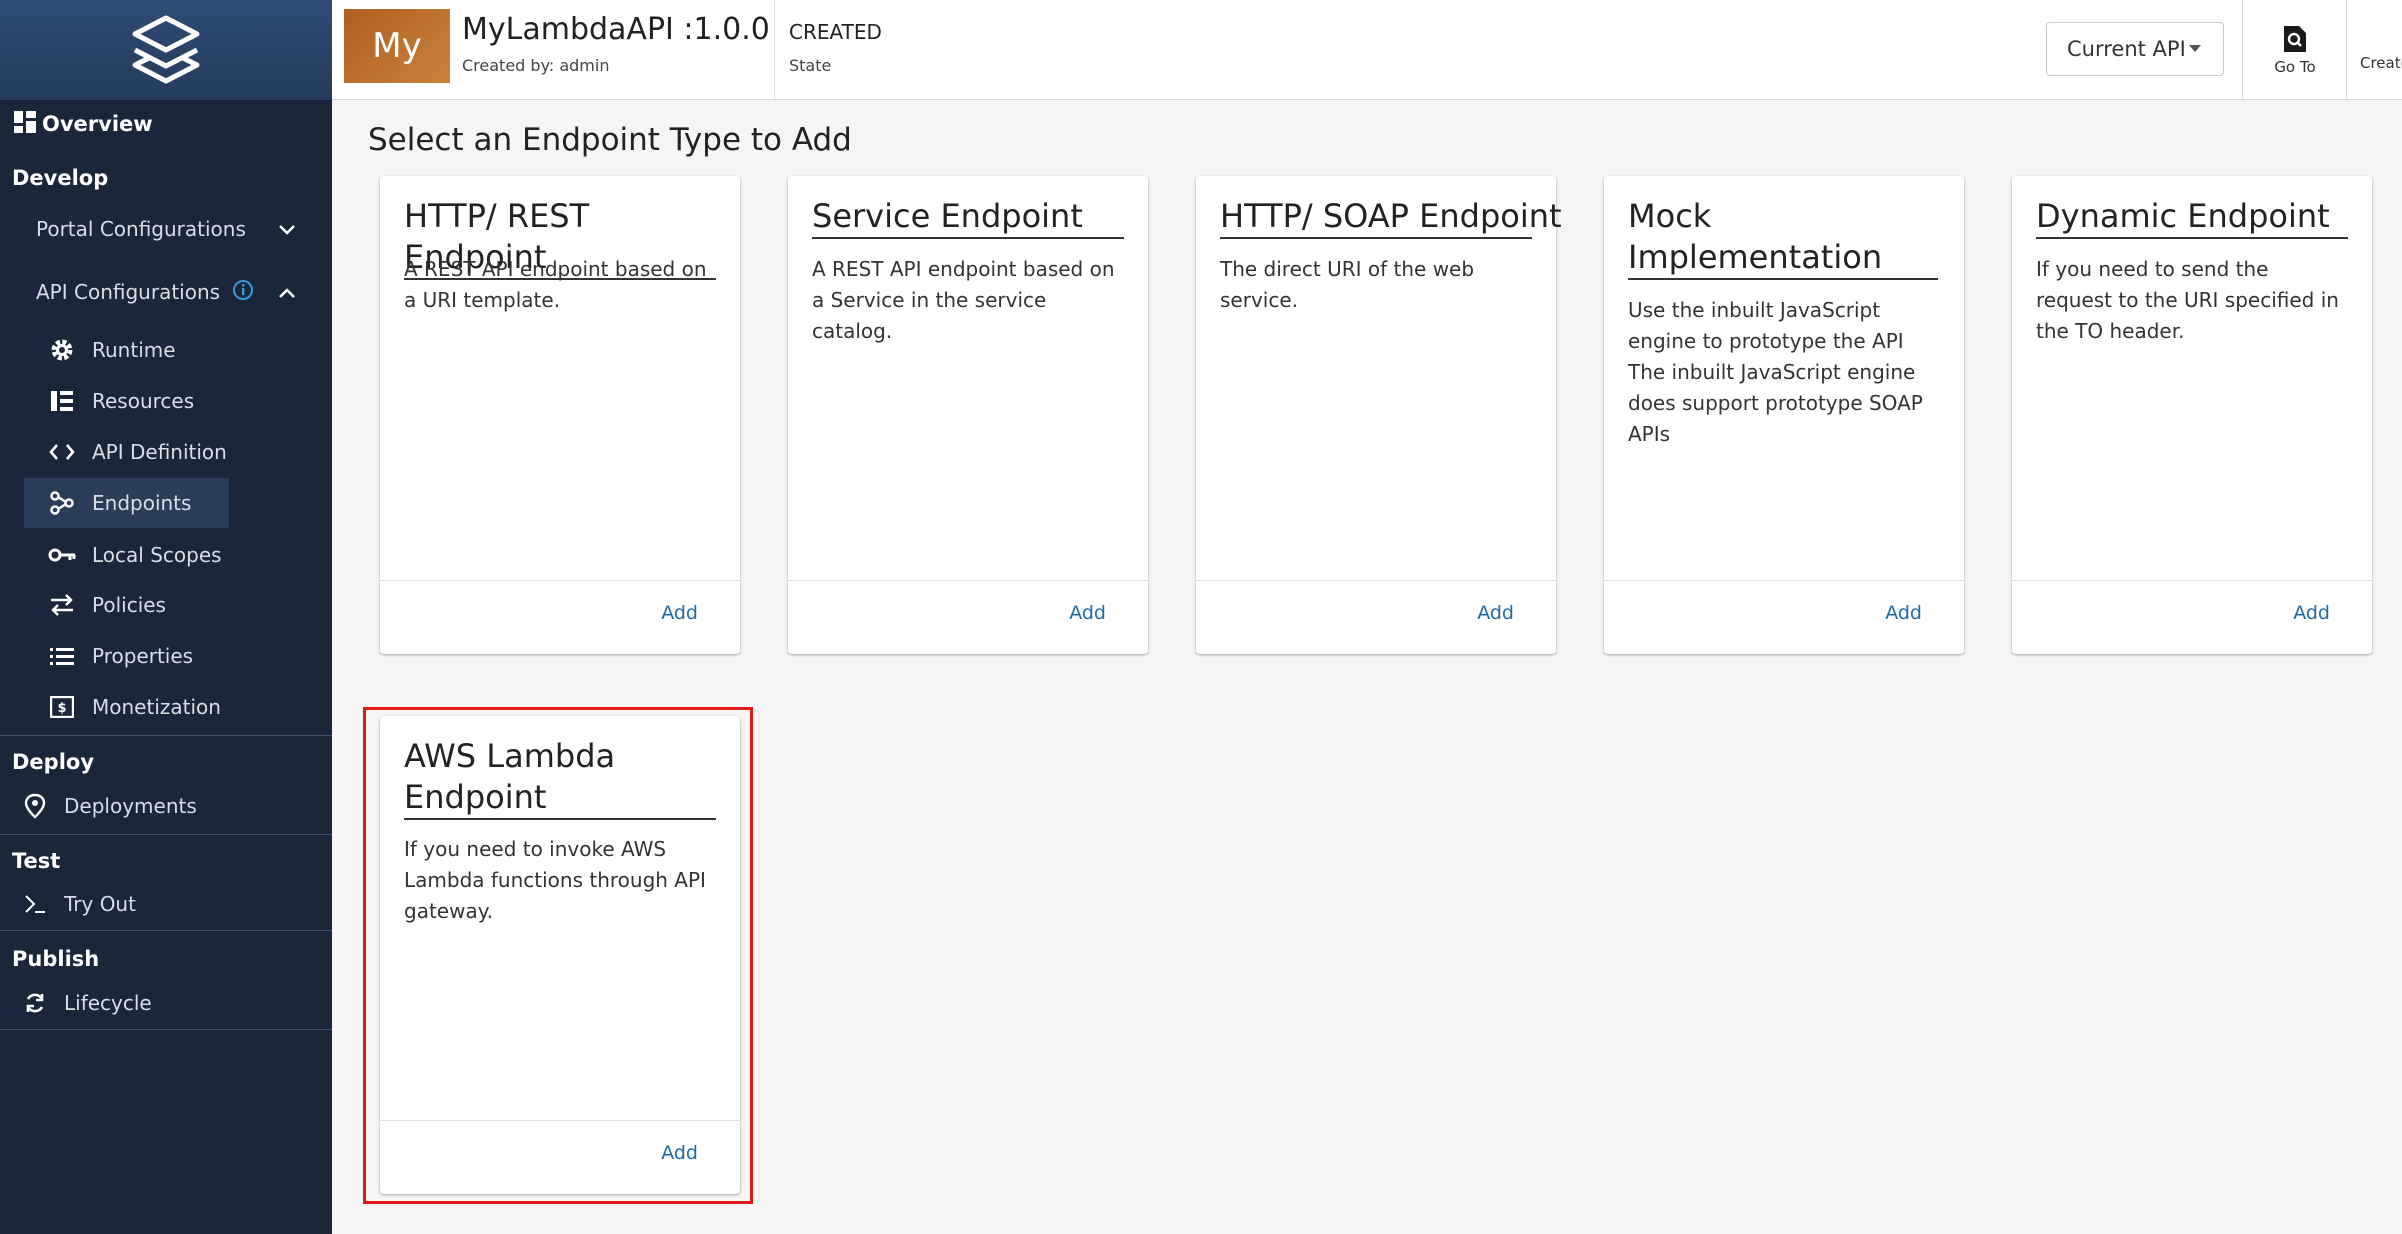  What do you see at coordinates (134, 350) in the screenshot?
I see `sidebar-item-label: Runtime` at bounding box center [134, 350].